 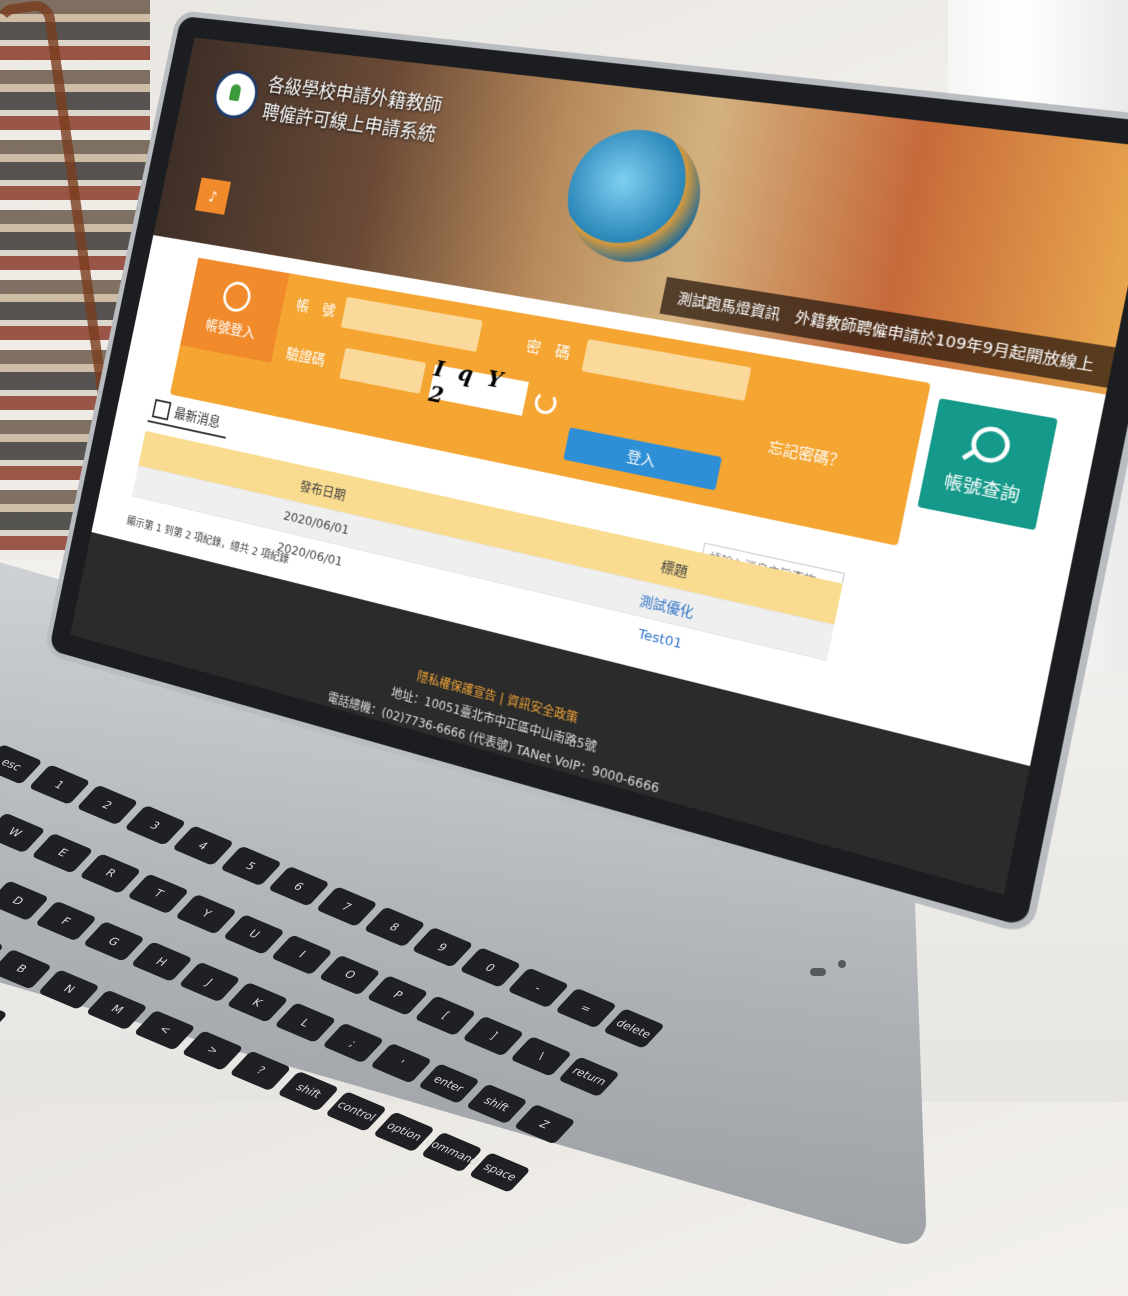 I want to click on keyboard-key: ;, so click(x=353, y=1043).